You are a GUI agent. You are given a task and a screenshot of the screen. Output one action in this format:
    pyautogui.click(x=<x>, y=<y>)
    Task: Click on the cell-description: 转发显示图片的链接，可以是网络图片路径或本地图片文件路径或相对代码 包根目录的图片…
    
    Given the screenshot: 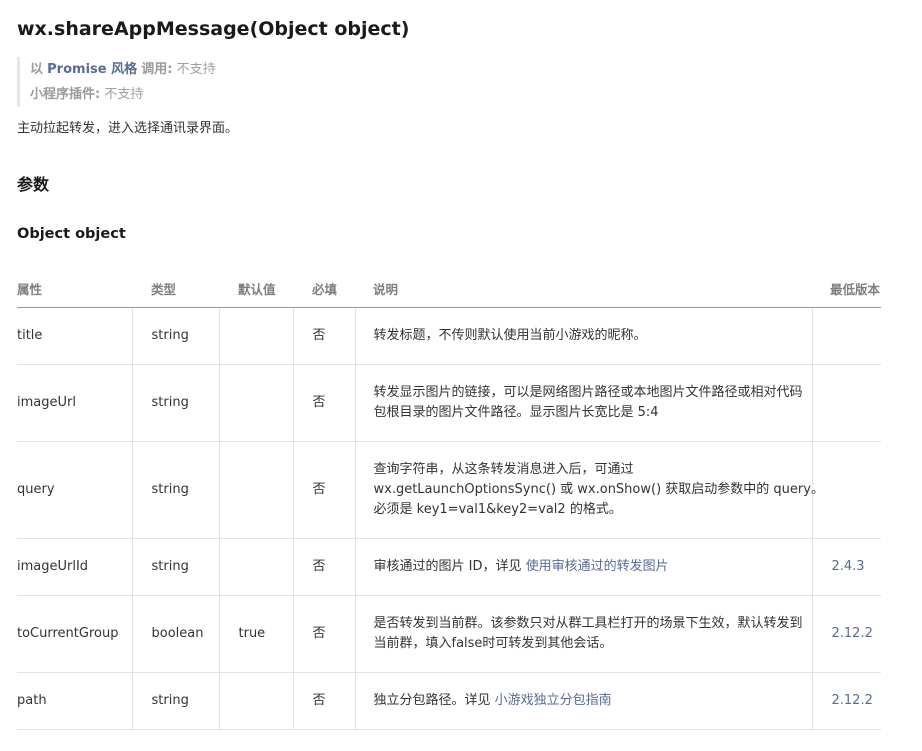 What is the action you would take?
    pyautogui.click(x=584, y=403)
    